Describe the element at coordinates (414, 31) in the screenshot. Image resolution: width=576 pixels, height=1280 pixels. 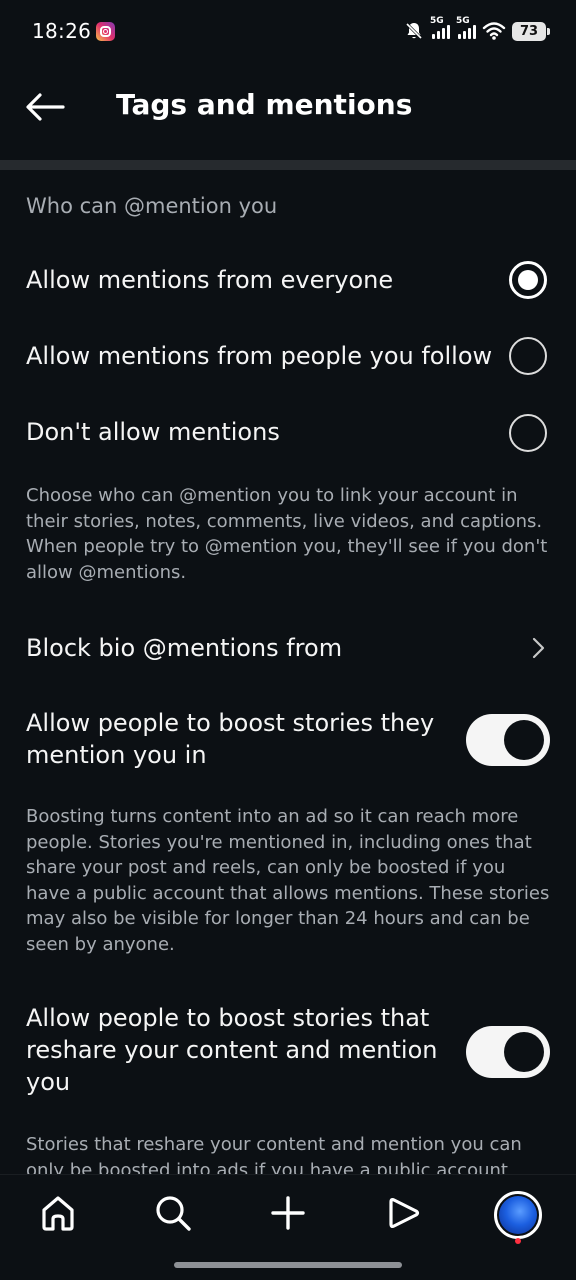
I see `mute-bell-icon` at that location.